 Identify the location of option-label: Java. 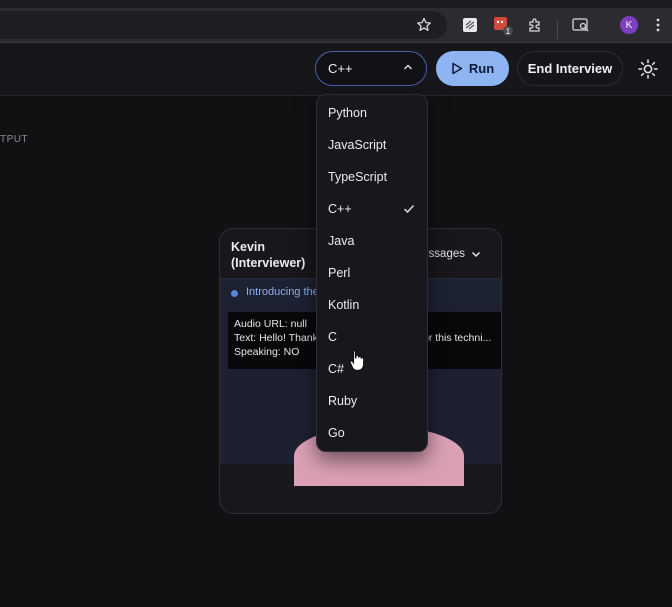
(341, 241).